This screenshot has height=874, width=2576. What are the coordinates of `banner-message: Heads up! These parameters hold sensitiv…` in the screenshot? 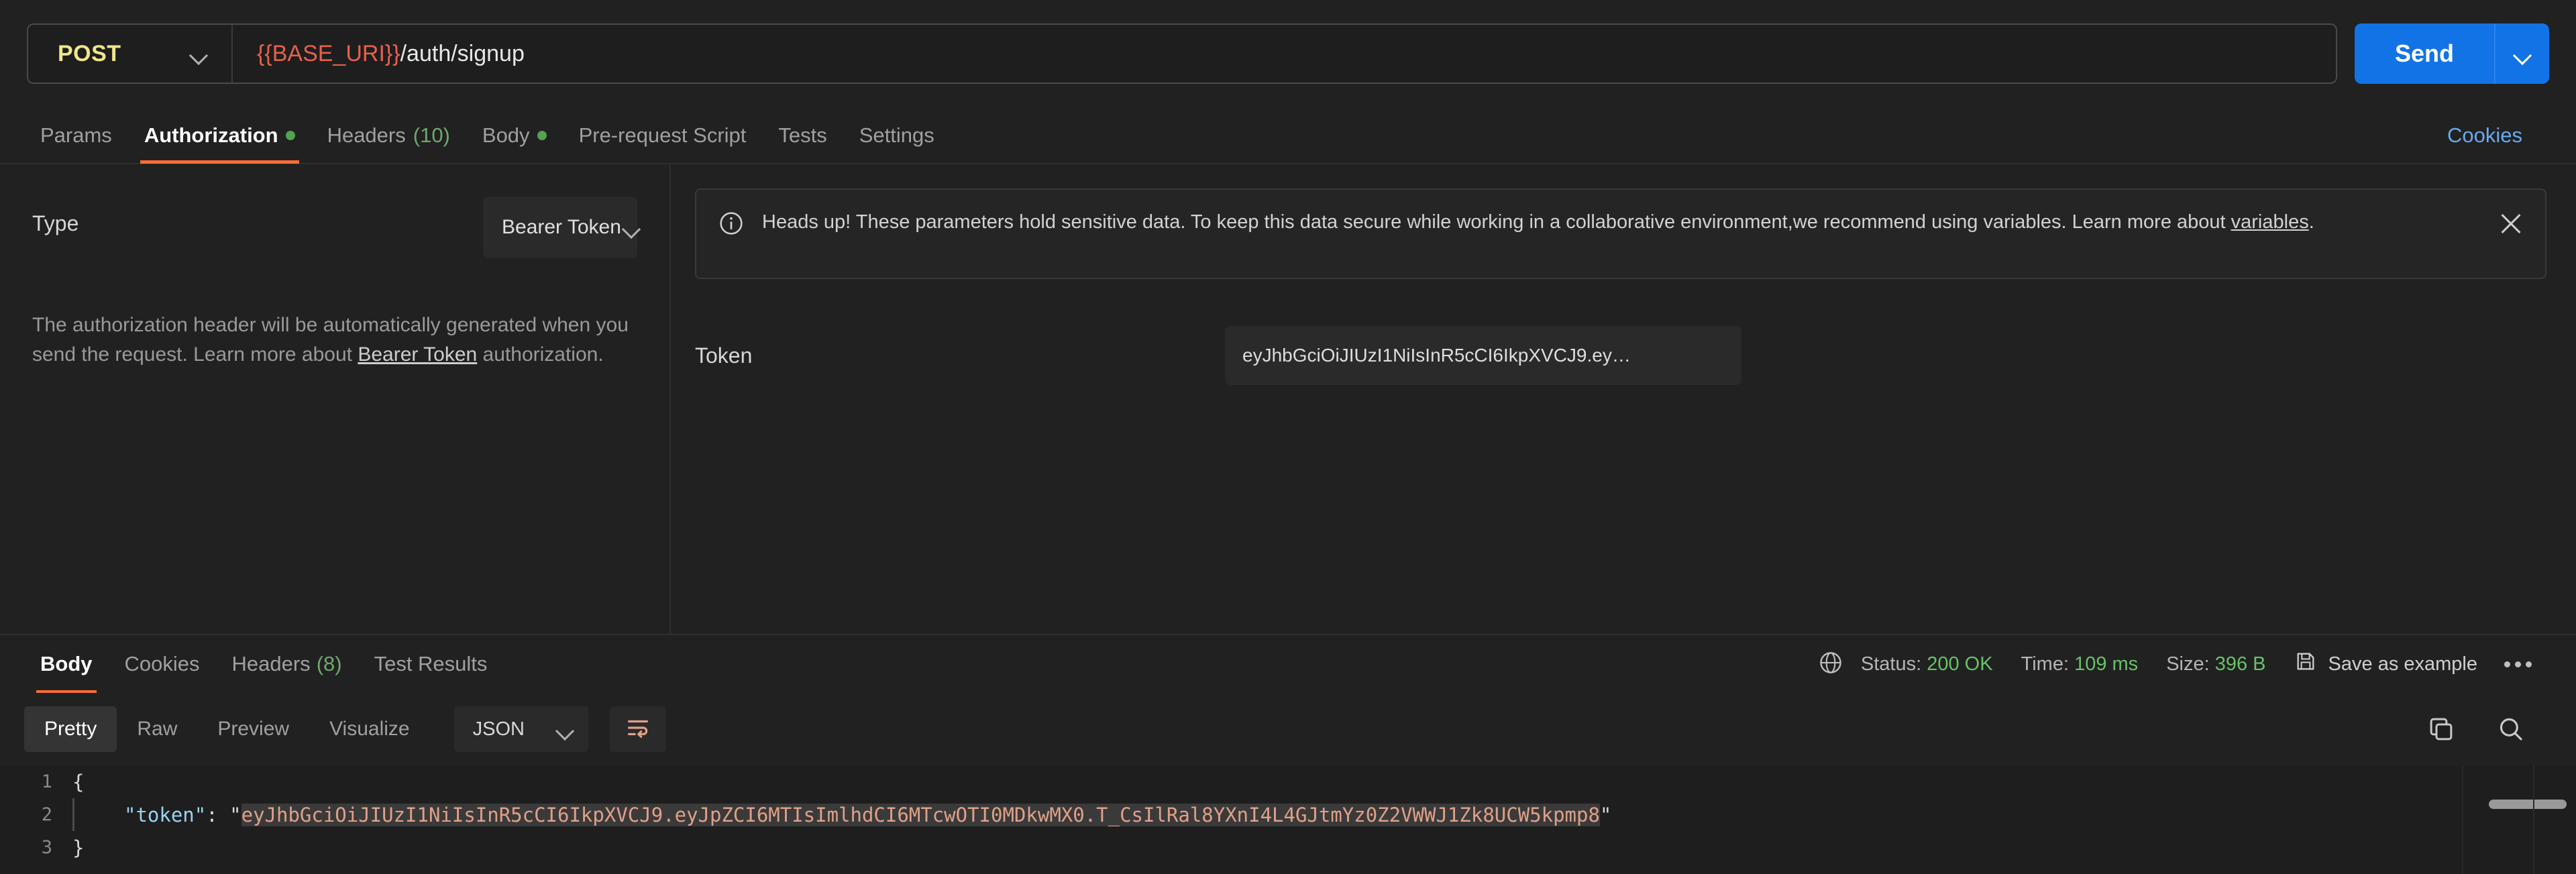 It's located at (1620, 222).